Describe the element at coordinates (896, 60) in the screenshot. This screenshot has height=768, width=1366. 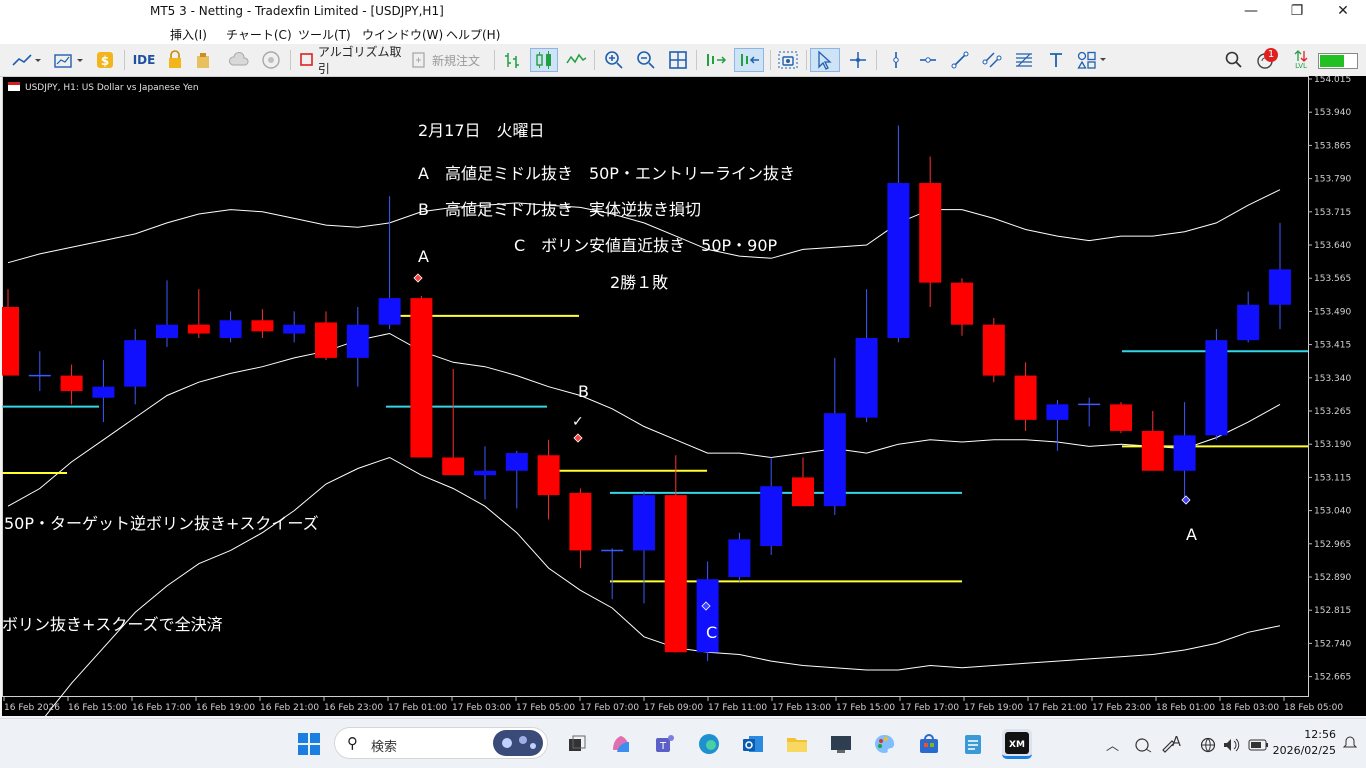
I see `vertical-line-icon` at that location.